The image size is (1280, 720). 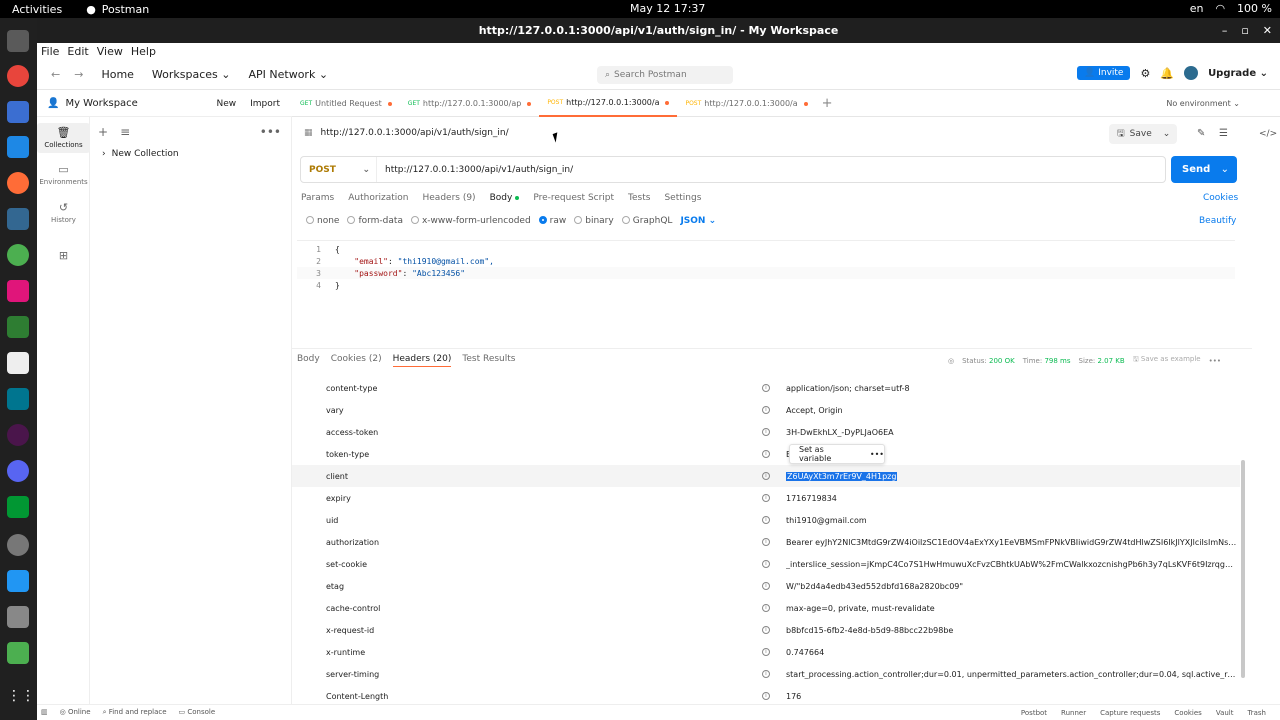 What do you see at coordinates (337, 476) in the screenshot?
I see `header-key: client` at bounding box center [337, 476].